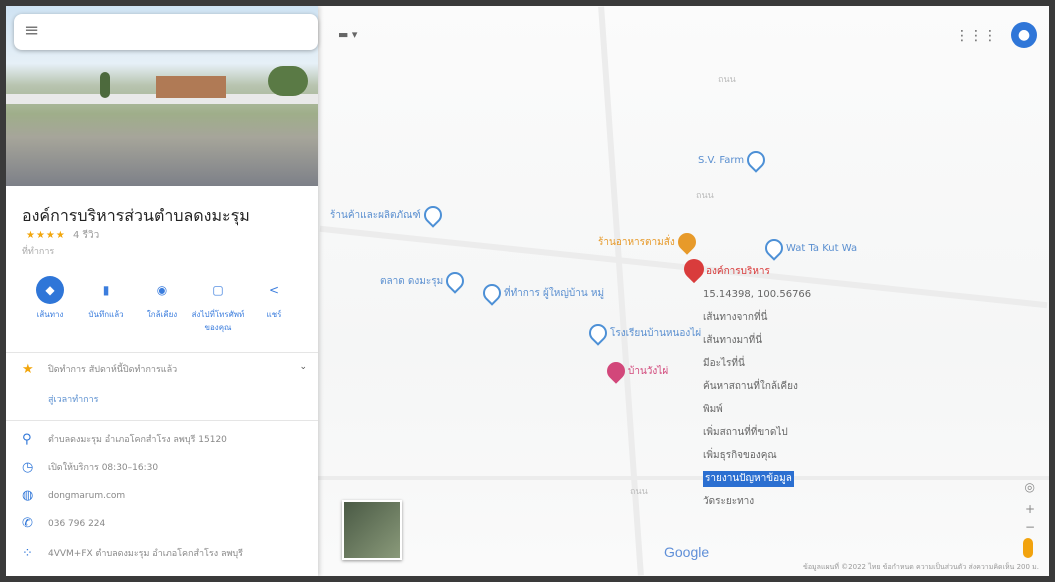  Describe the element at coordinates (412, 281) in the screenshot. I see `poi-label: ตลาด ดงมะรุม` at that location.